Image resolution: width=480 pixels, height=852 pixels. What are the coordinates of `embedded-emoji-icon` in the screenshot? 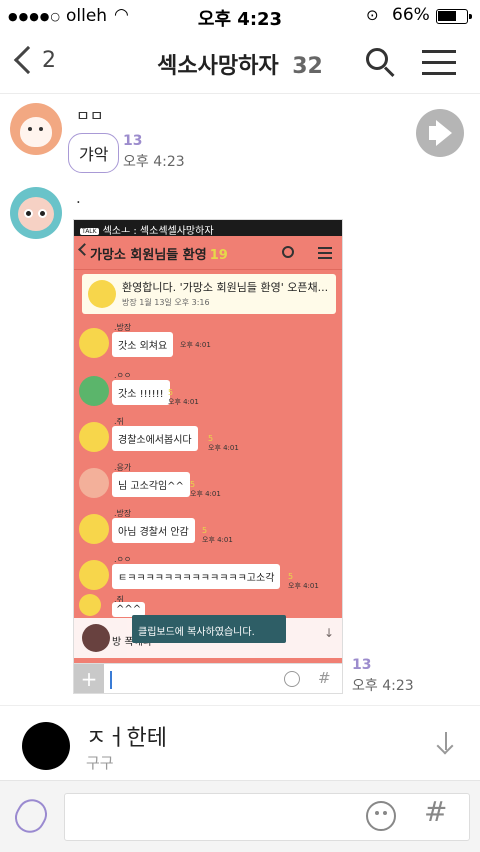 It's located at (292, 679).